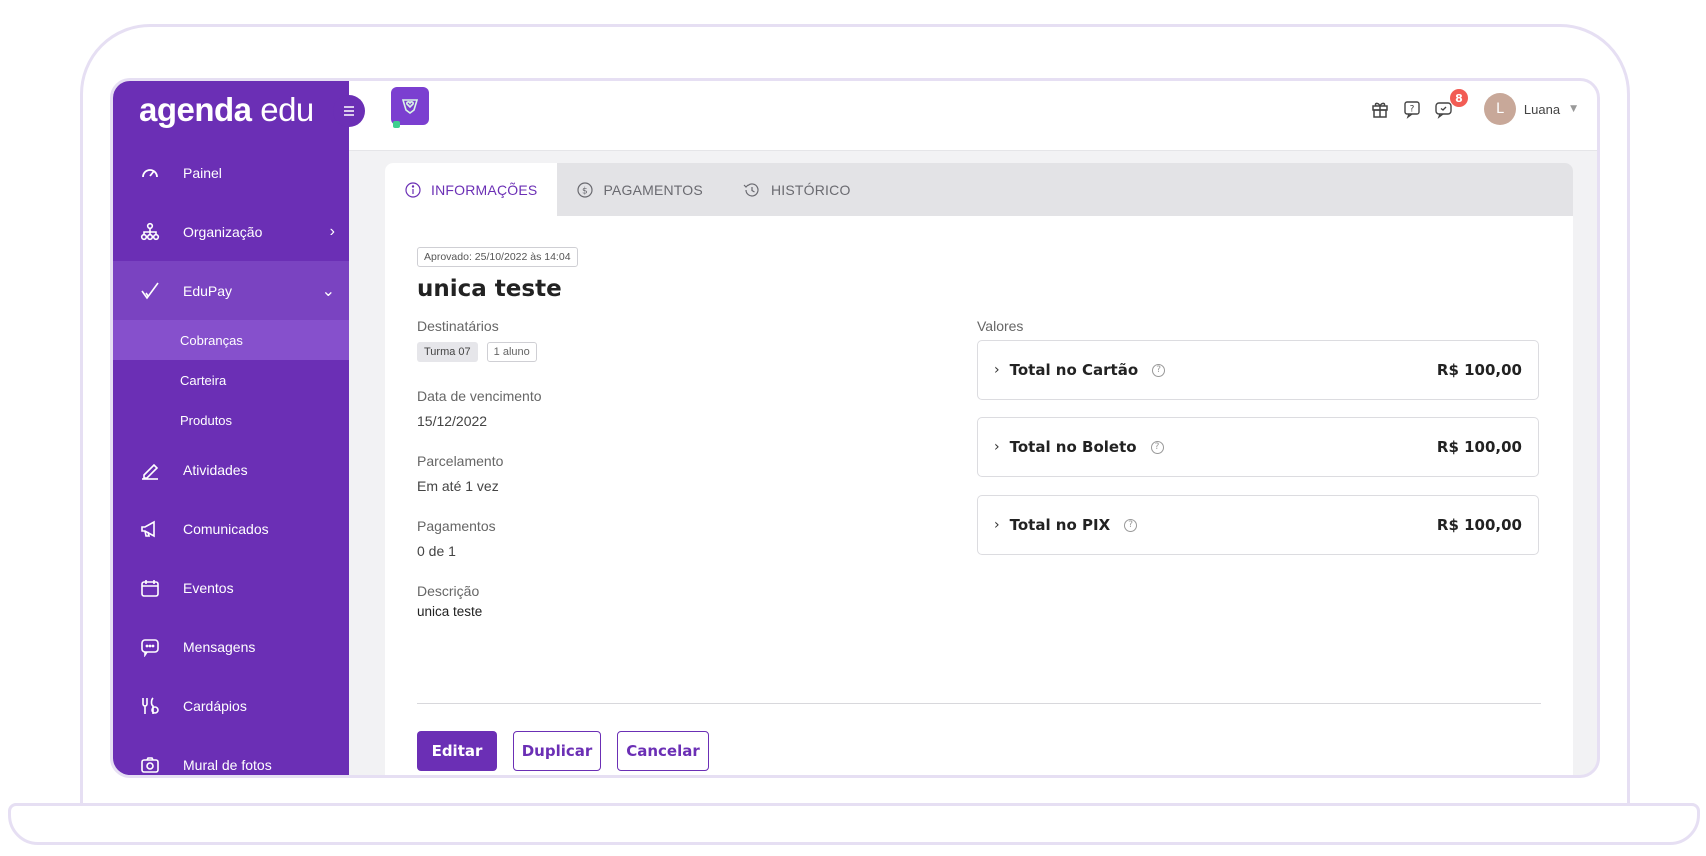  What do you see at coordinates (226, 528) in the screenshot?
I see `sidebar-item-label: Comunicados` at bounding box center [226, 528].